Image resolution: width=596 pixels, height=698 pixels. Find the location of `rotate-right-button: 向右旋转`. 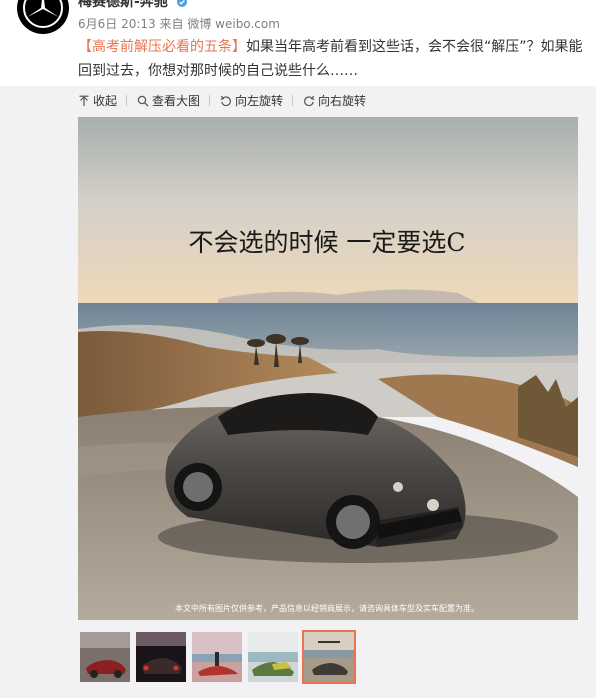

rotate-right-button: 向右旋转 is located at coordinates (334, 100).